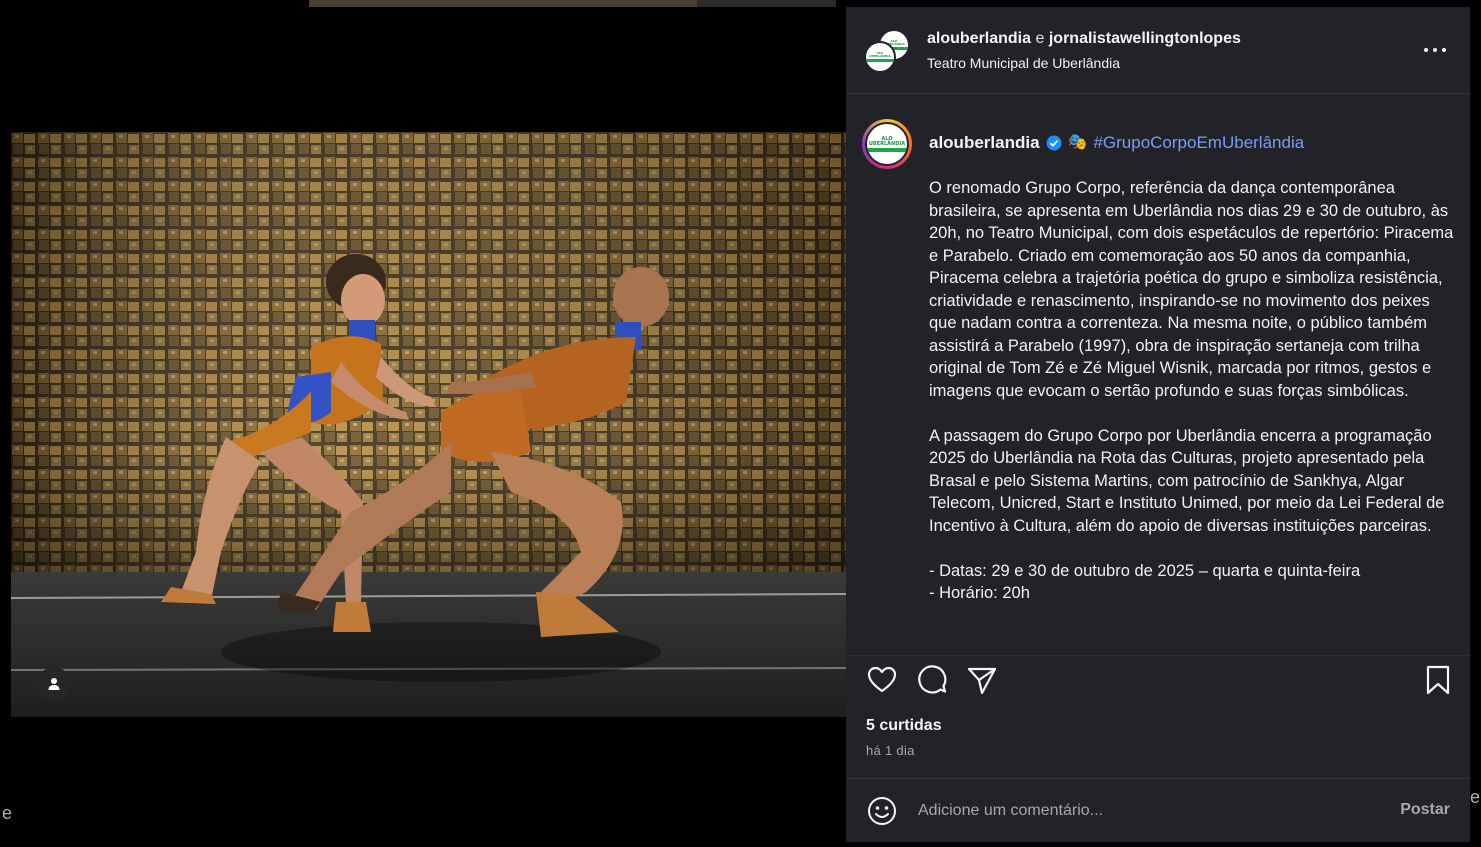 The height and width of the screenshot is (847, 1481). I want to click on caption-avatar: ALO UBERLÂNDIA, so click(887, 144).